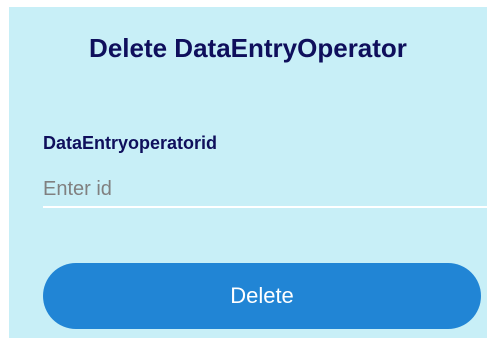 Image resolution: width=487 pixels, height=345 pixels. Describe the element at coordinates (248, 48) in the screenshot. I see `form-title: Delete DataEntryOperator` at that location.